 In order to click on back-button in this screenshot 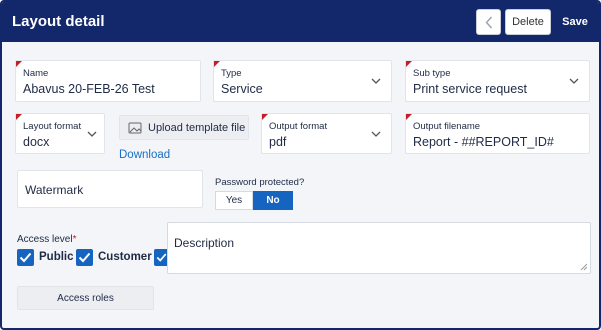, I will do `click(488, 22)`.